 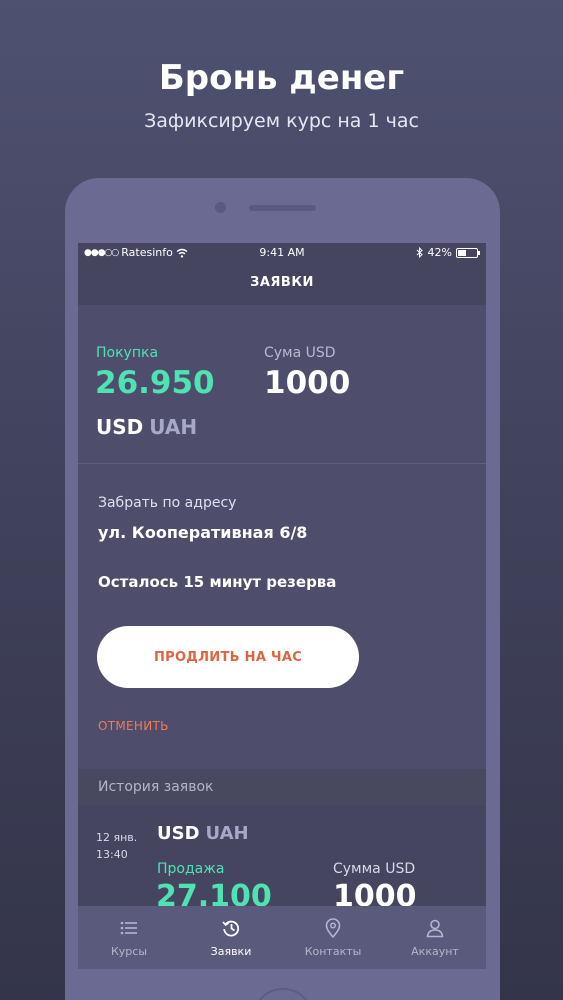 I want to click on home-button, so click(x=283, y=994).